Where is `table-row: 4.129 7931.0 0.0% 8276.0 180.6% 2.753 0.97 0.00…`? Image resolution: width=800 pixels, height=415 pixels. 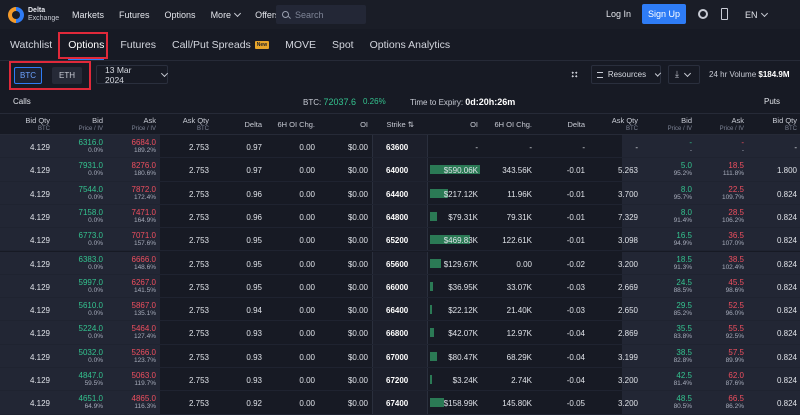 table-row: 4.129 7931.0 0.0% 8276.0 180.6% 2.753 0.97 0.00… is located at coordinates (400, 170).